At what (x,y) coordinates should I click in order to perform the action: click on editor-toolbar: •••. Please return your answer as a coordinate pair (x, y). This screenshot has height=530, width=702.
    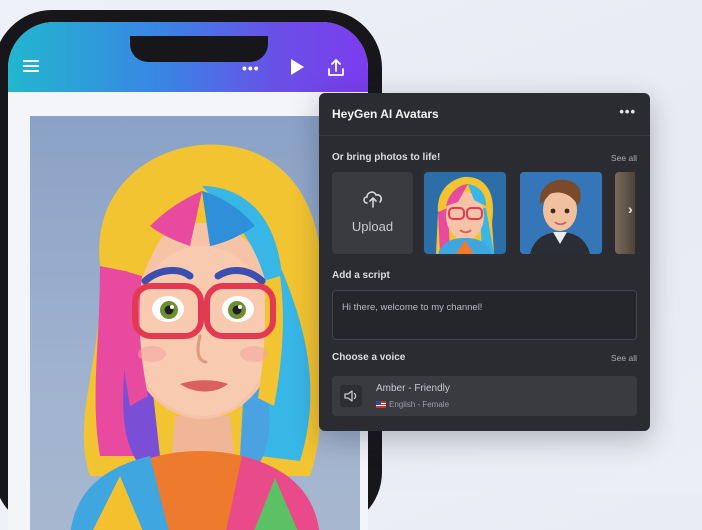
    Looking at the image, I should click on (188, 57).